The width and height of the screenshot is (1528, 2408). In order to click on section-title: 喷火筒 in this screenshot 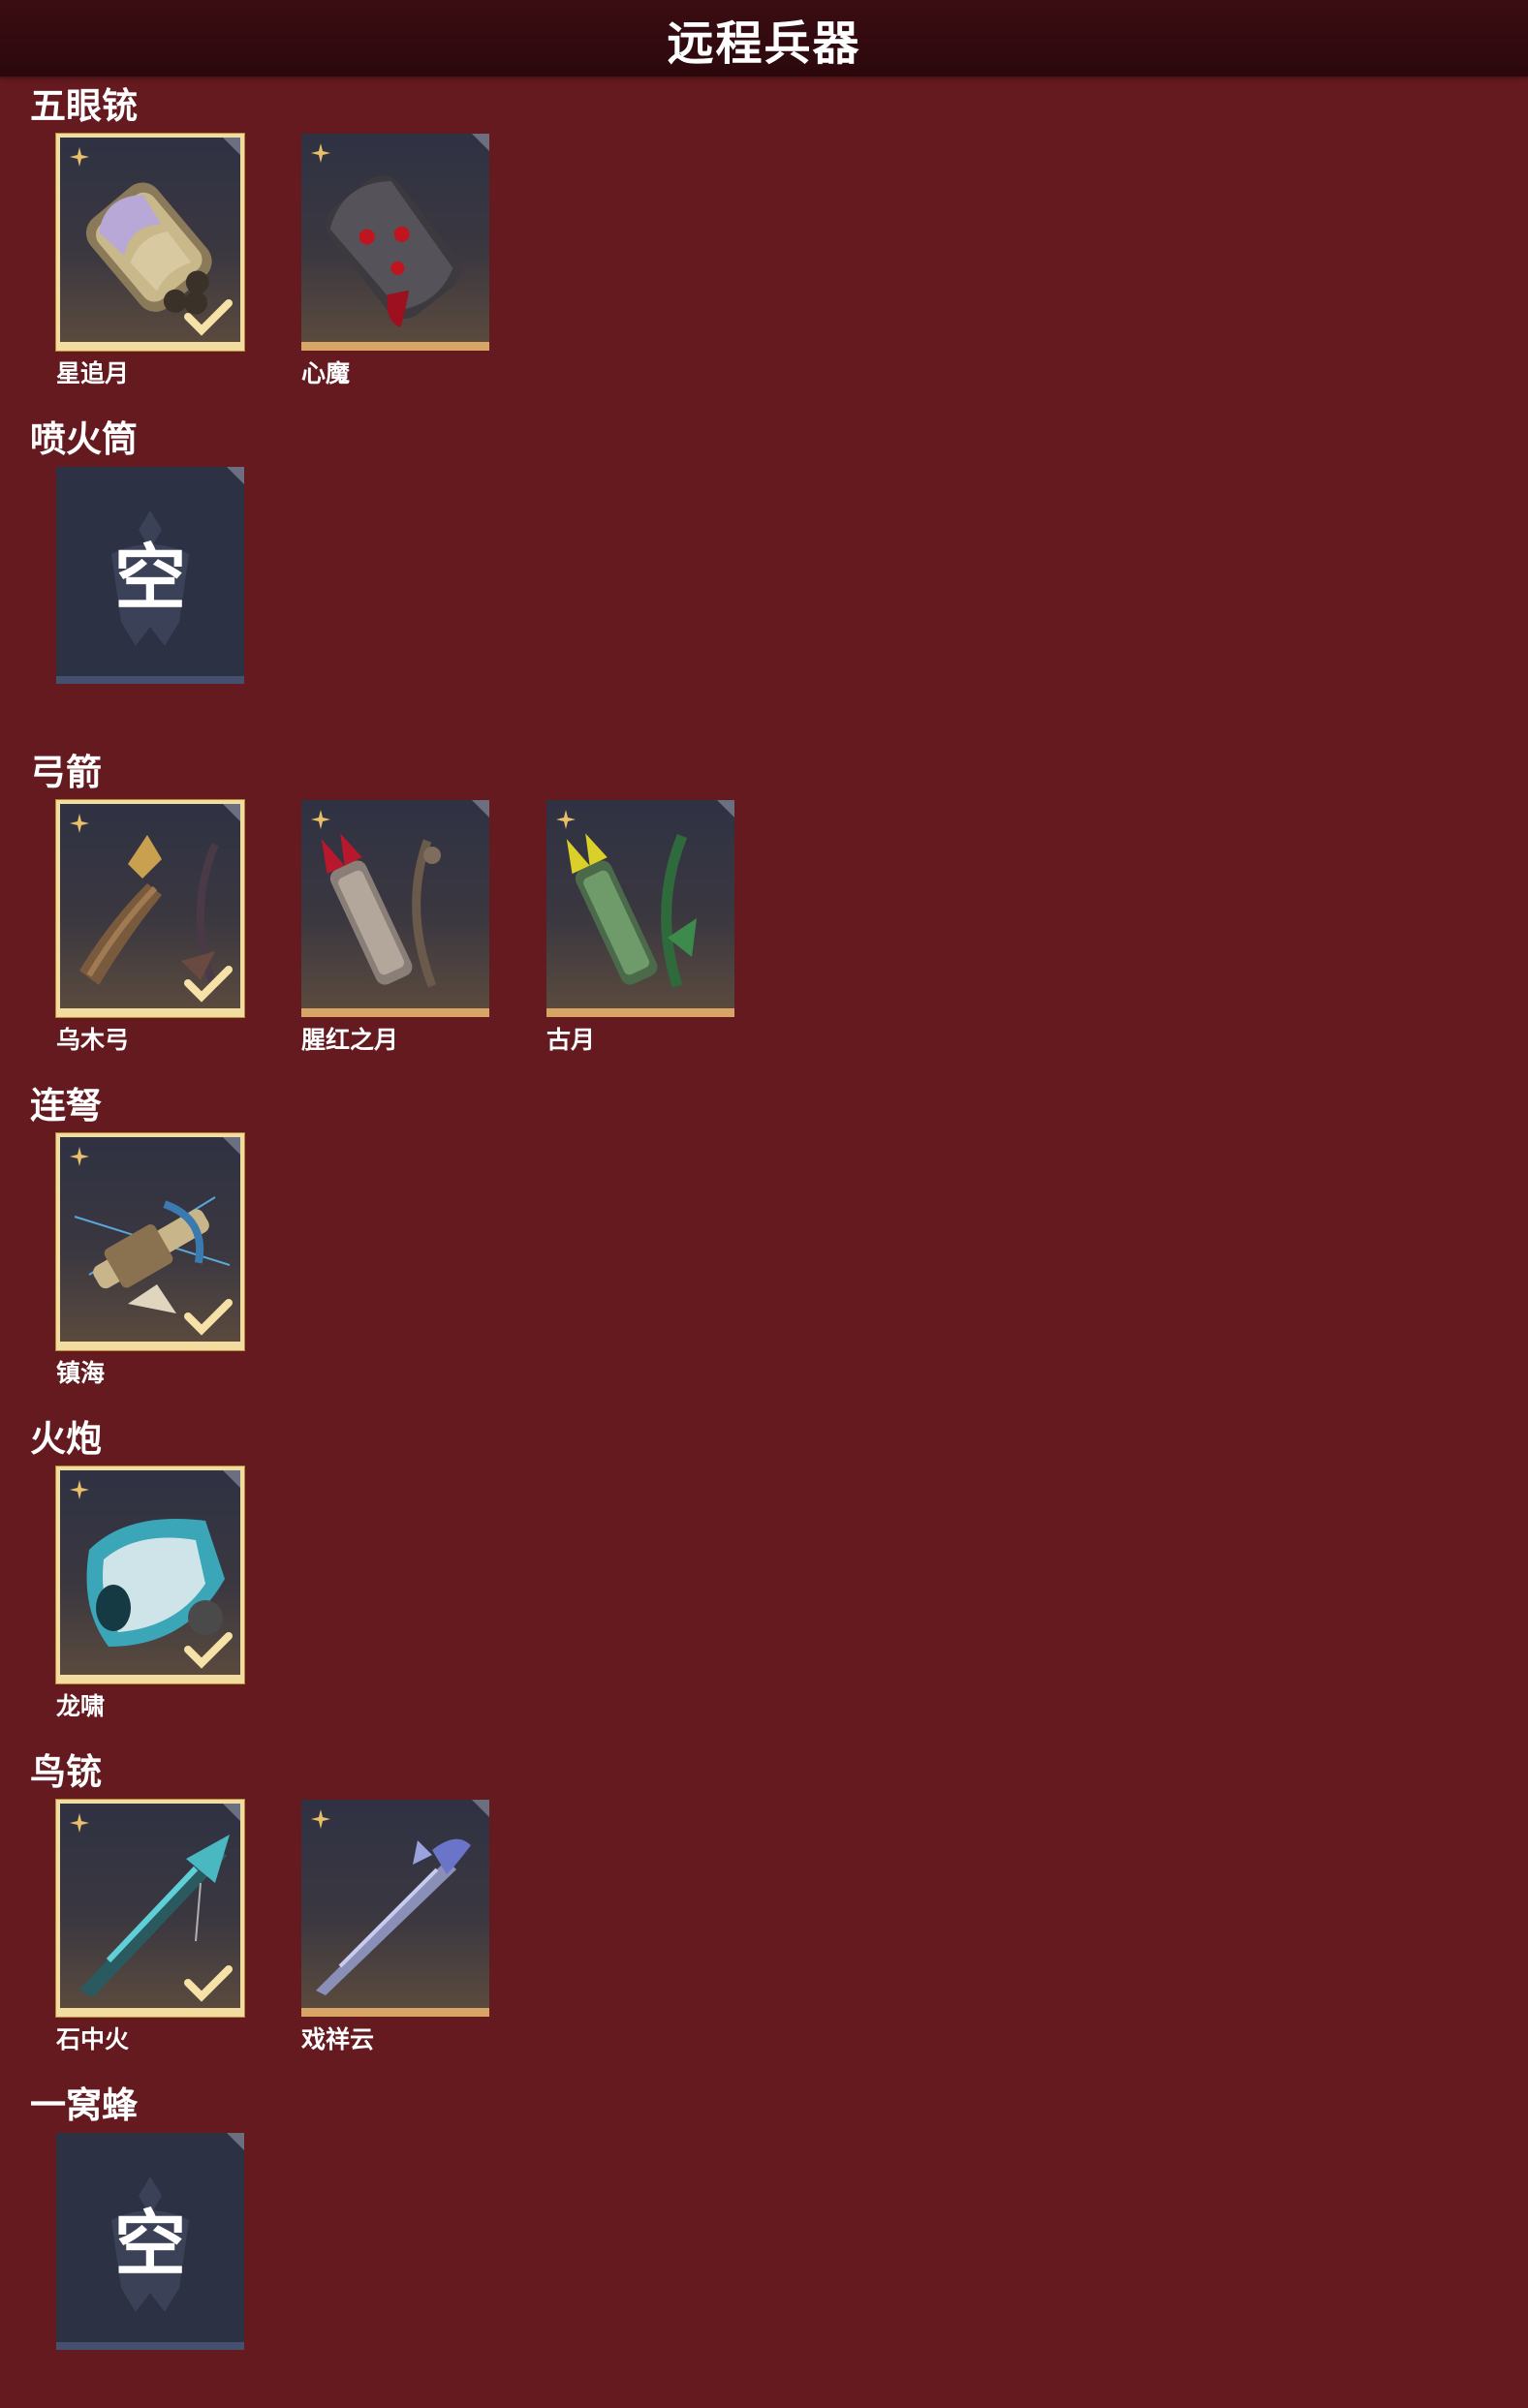, I will do `click(84, 439)`.